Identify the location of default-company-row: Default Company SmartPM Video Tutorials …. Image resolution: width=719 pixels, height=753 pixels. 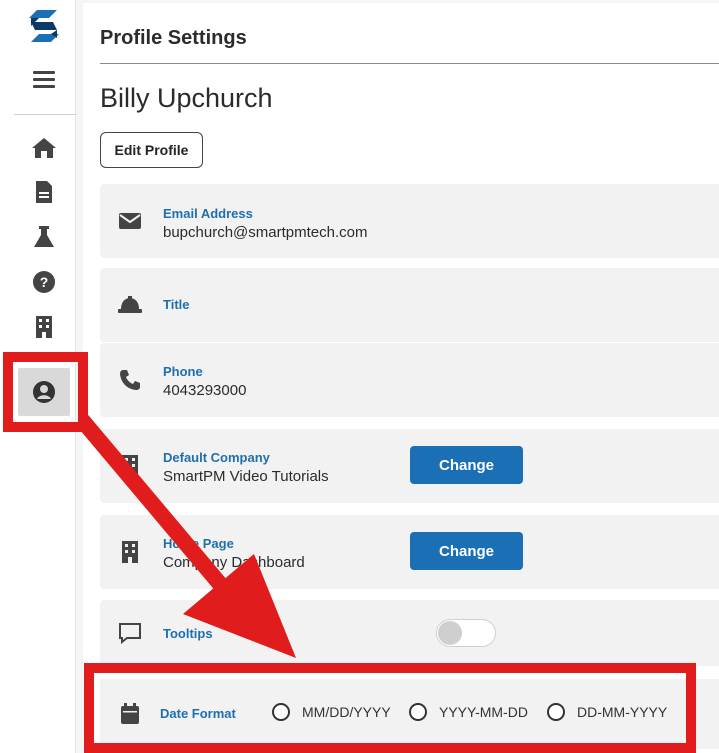
(409, 466).